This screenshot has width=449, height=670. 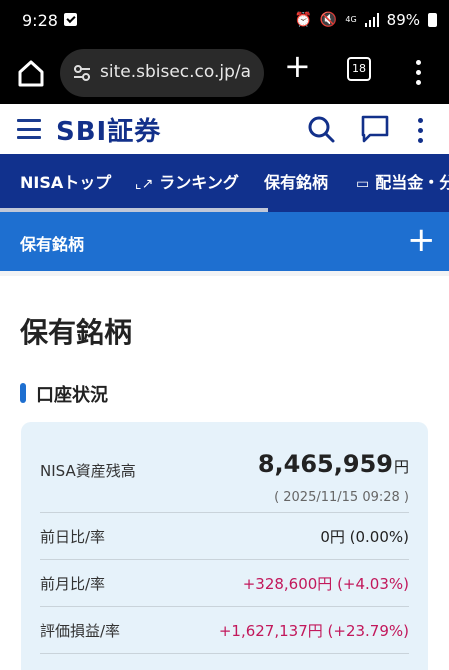 I want to click on unrealized-pl-row: 評価損益/率 +1,627,137円 (+23.79%), so click(x=224, y=632).